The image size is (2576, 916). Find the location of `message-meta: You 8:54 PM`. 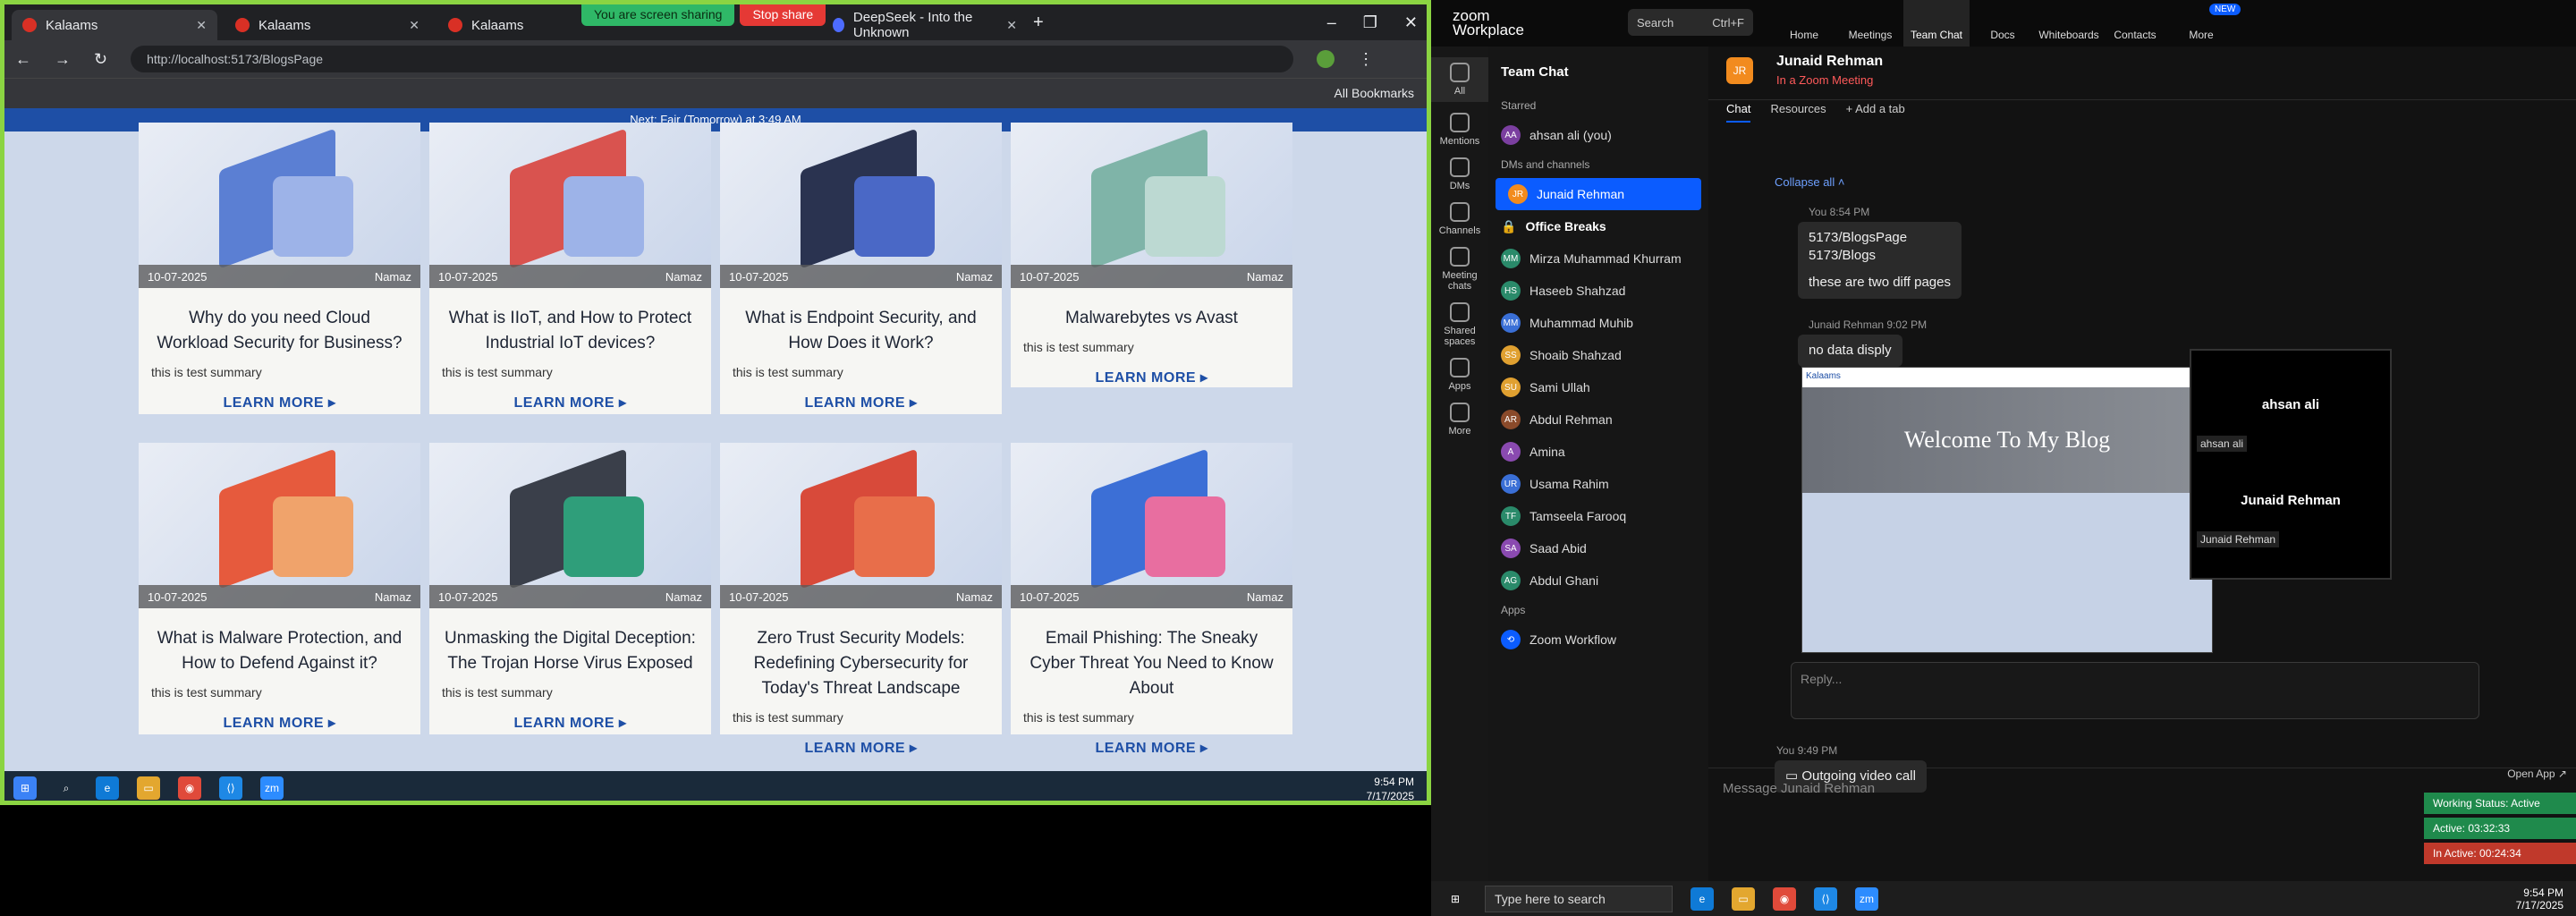

message-meta: You 8:54 PM is located at coordinates (1839, 212).